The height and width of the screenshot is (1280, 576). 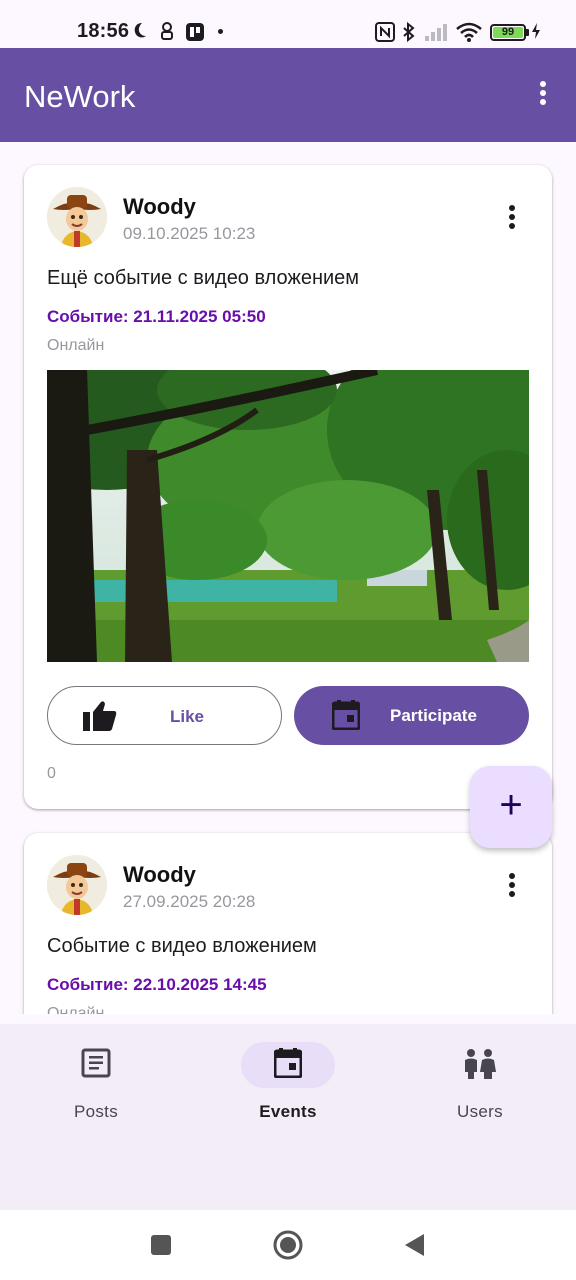 I want to click on battery-indicator: 99, so click(x=508, y=32).